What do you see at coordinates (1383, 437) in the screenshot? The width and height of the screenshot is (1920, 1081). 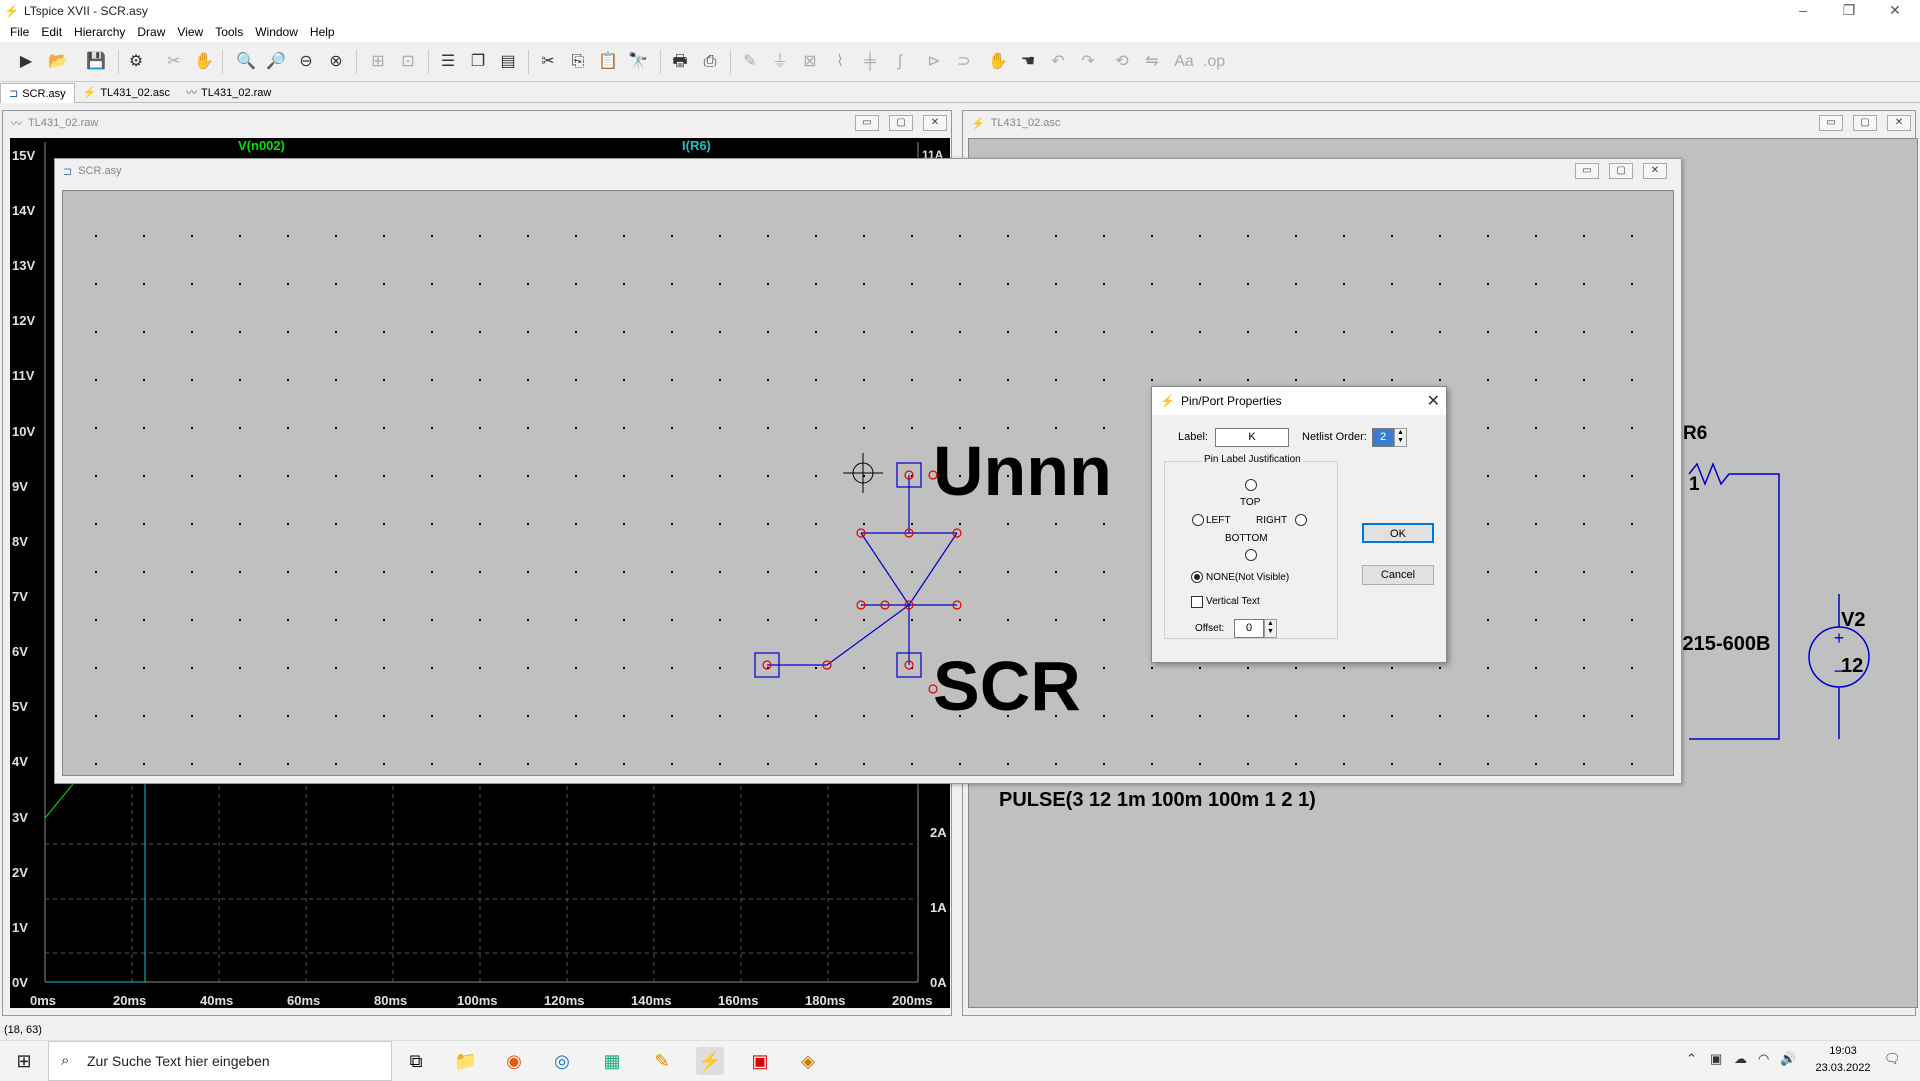 I see `netlist-order-input: 2` at bounding box center [1383, 437].